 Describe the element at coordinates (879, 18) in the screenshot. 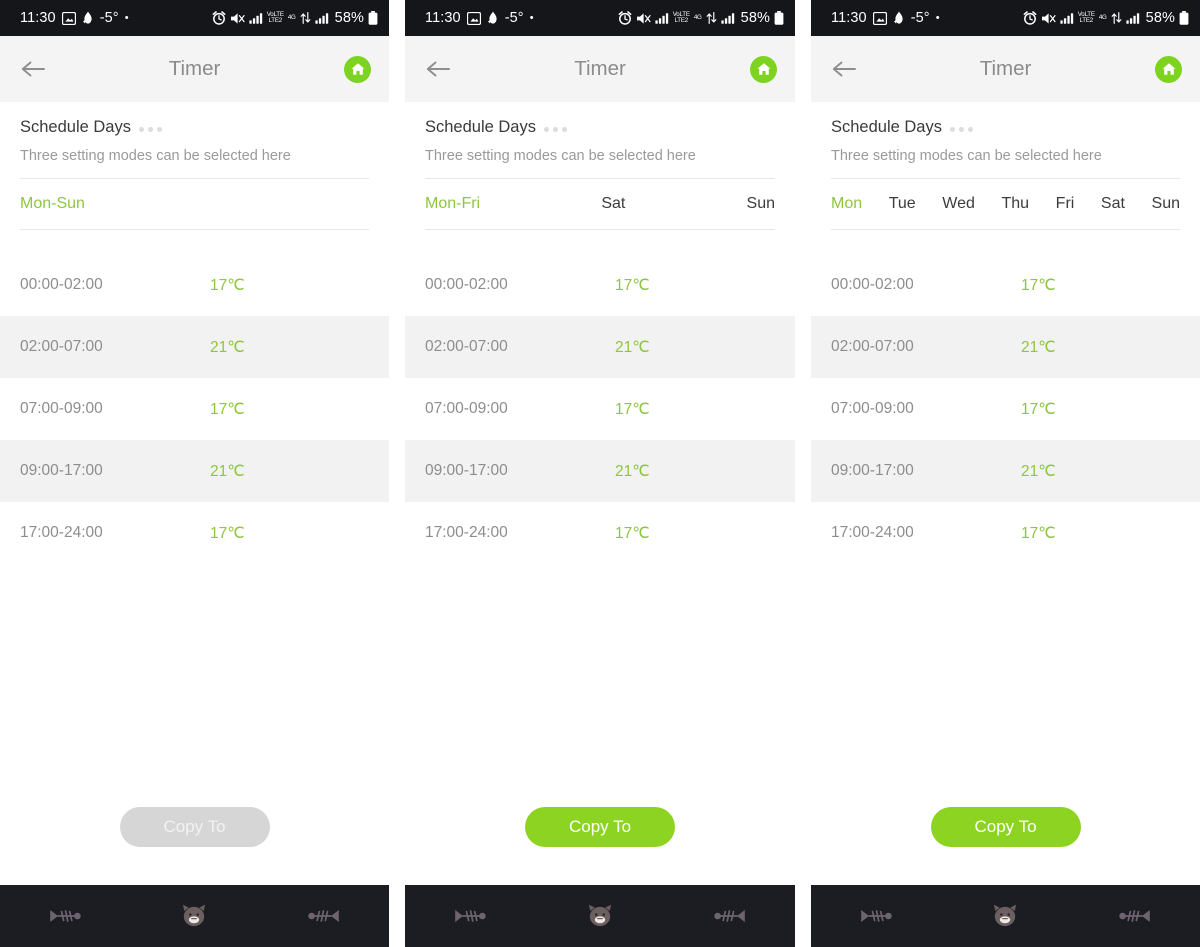

I see `screenshot-icon` at that location.